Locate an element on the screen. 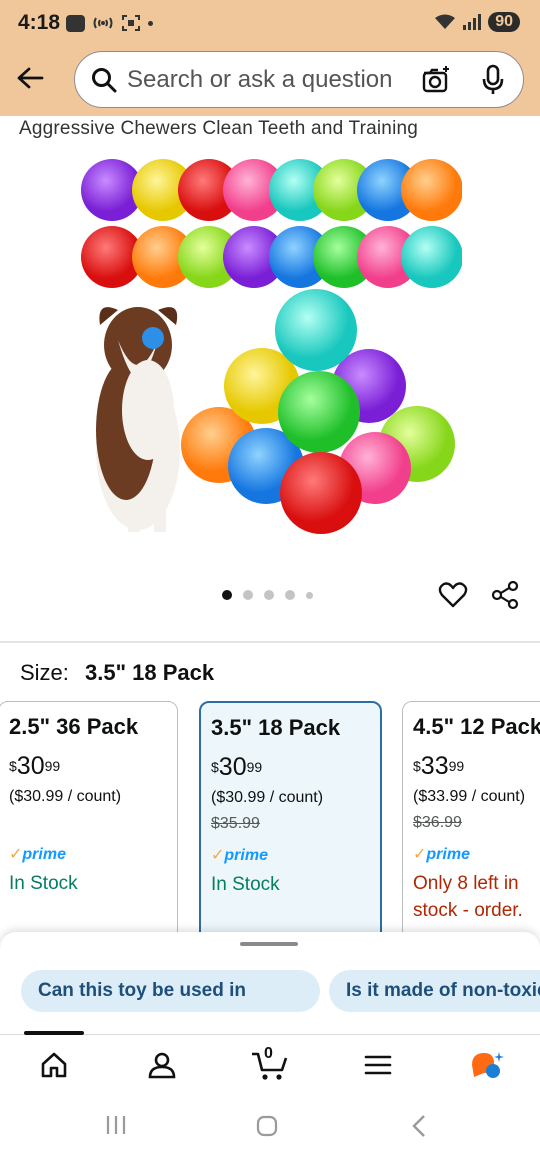 This screenshot has height=1158, width=540. image-carousel-dots is located at coordinates (267, 595).